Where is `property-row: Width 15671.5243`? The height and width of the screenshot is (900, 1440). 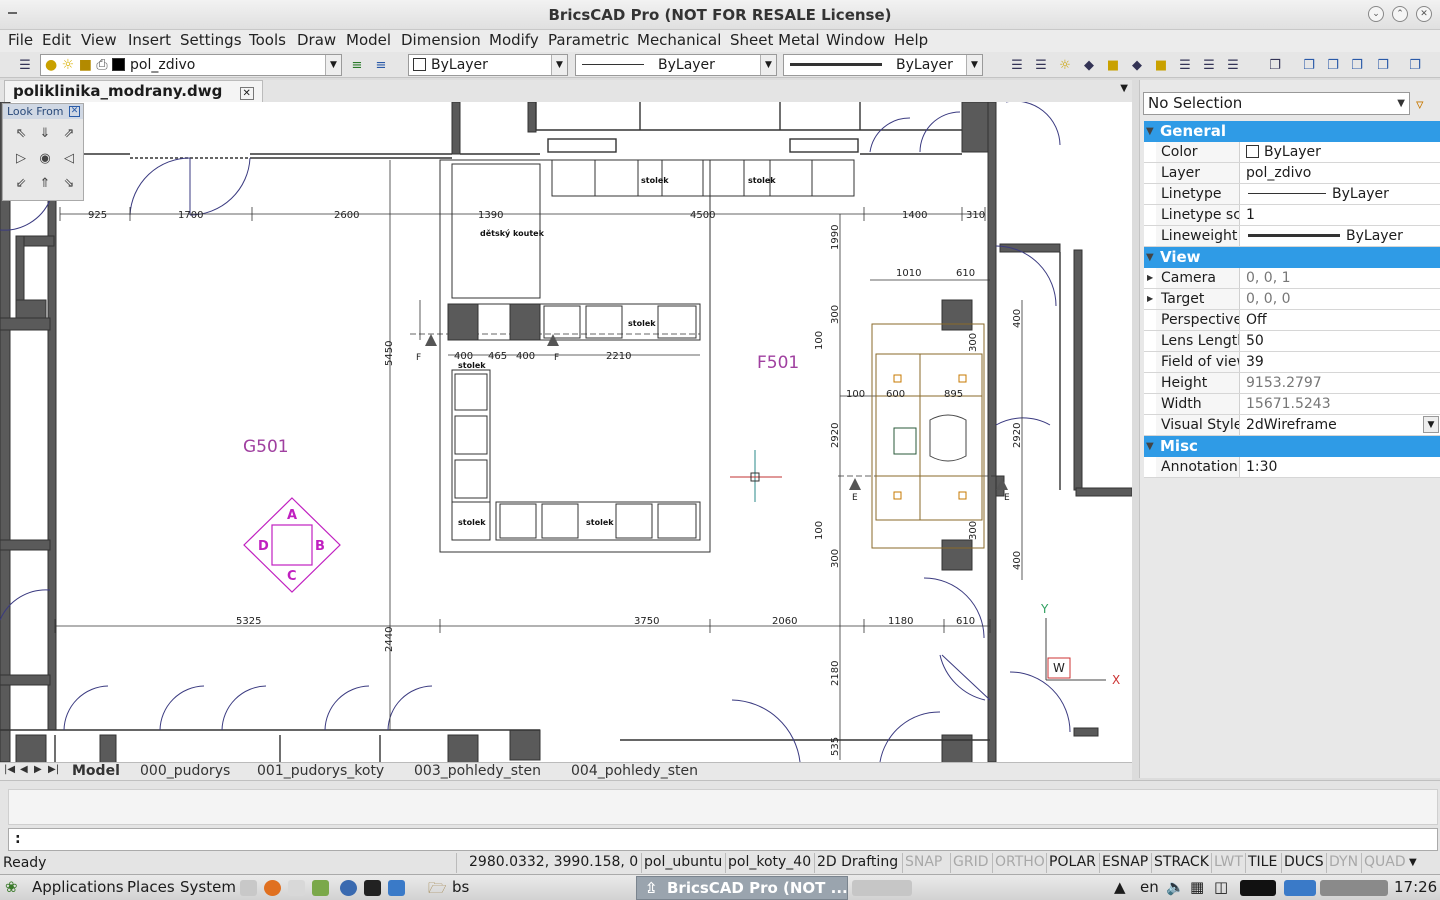
property-row: Width 15671.5243 is located at coordinates (1292, 404).